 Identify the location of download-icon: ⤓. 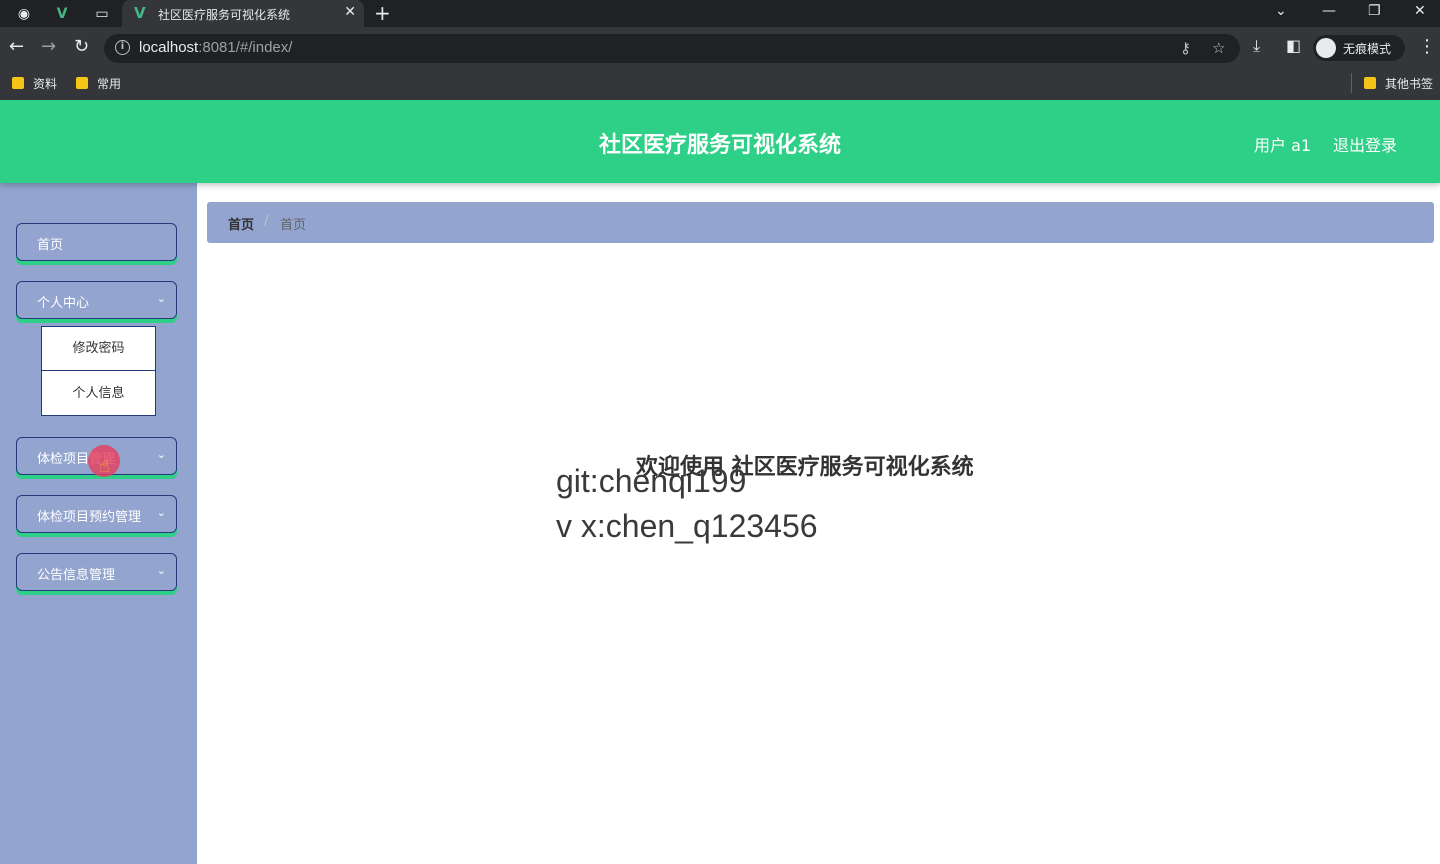
(1256, 46).